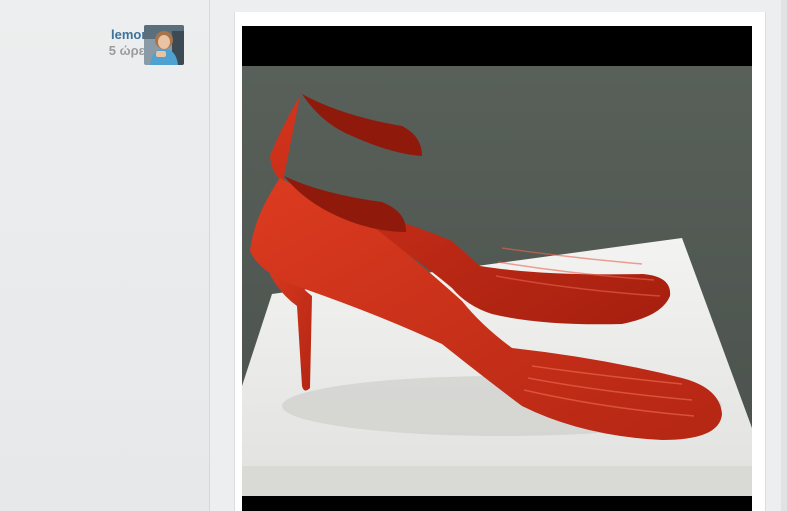  Describe the element at coordinates (784, 255) in the screenshot. I see `page-scroll-gutter` at that location.